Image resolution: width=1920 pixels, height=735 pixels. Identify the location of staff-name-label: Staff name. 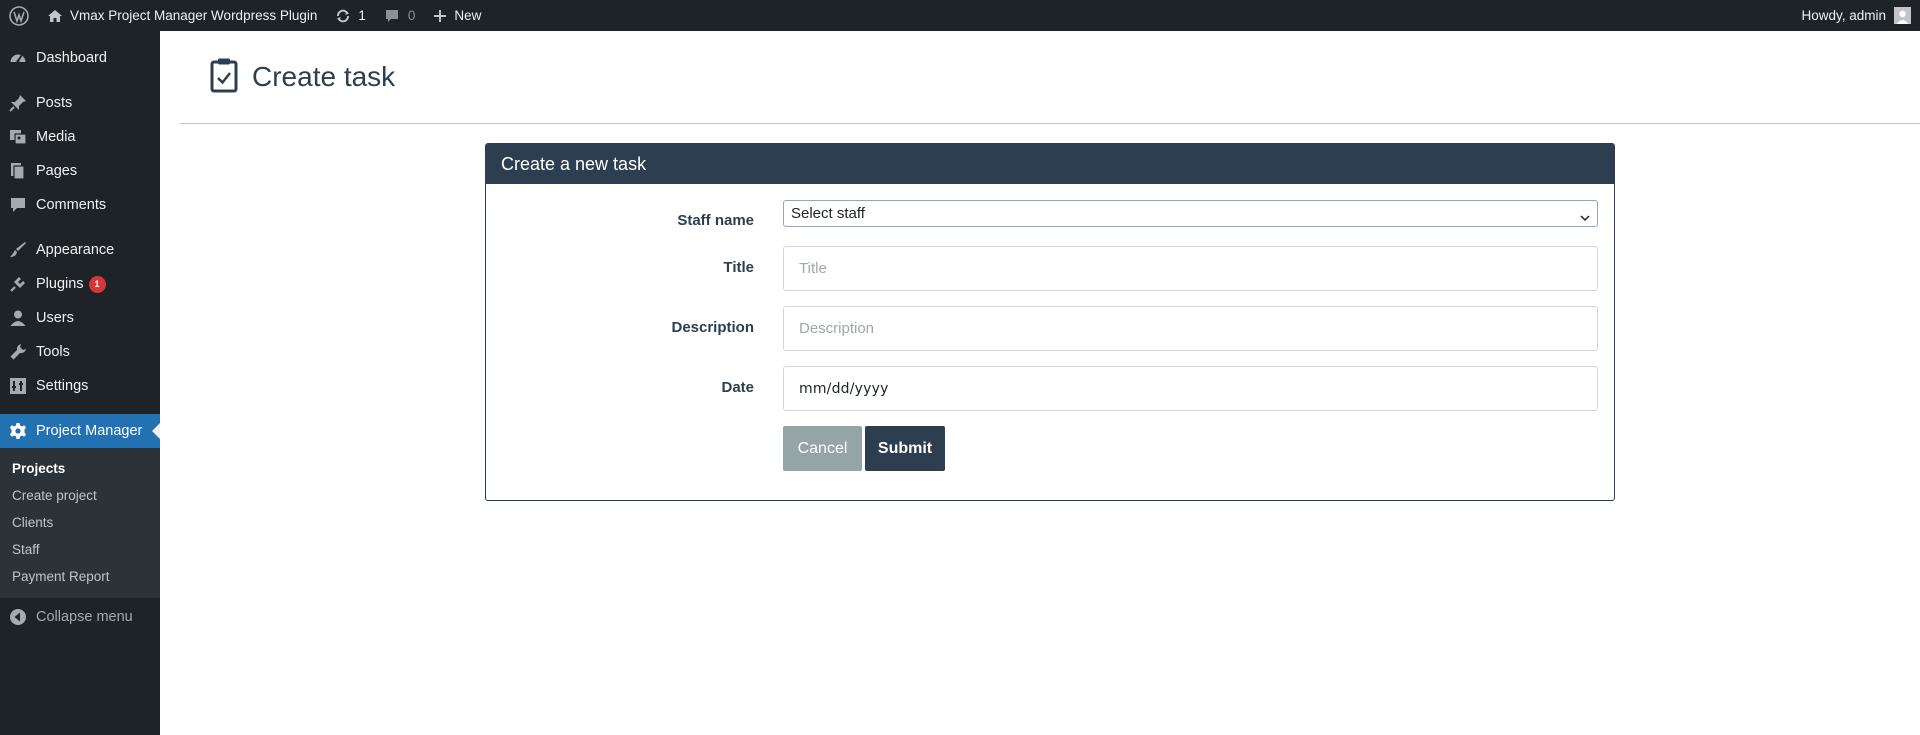
(715, 220).